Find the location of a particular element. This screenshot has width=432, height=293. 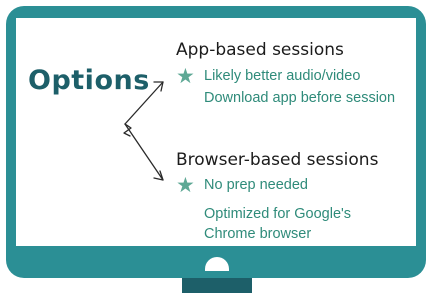

options-title: Options is located at coordinates (89, 80).